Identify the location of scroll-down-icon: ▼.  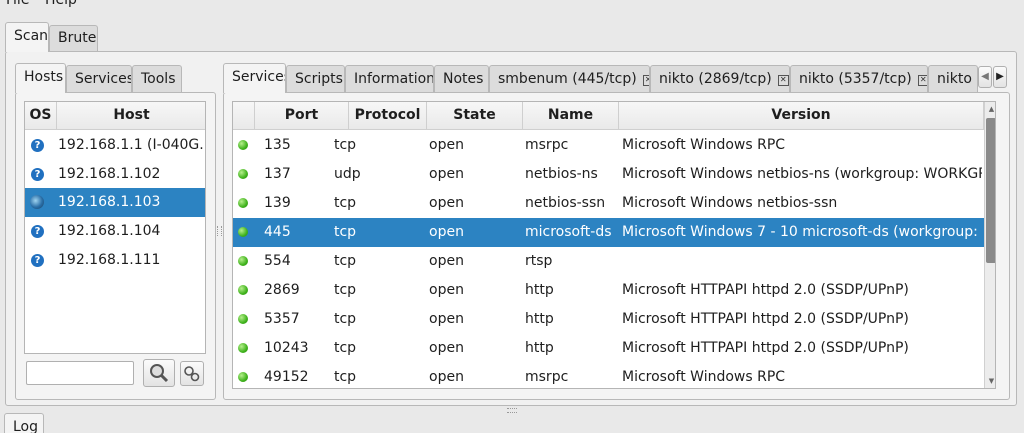
(990, 381).